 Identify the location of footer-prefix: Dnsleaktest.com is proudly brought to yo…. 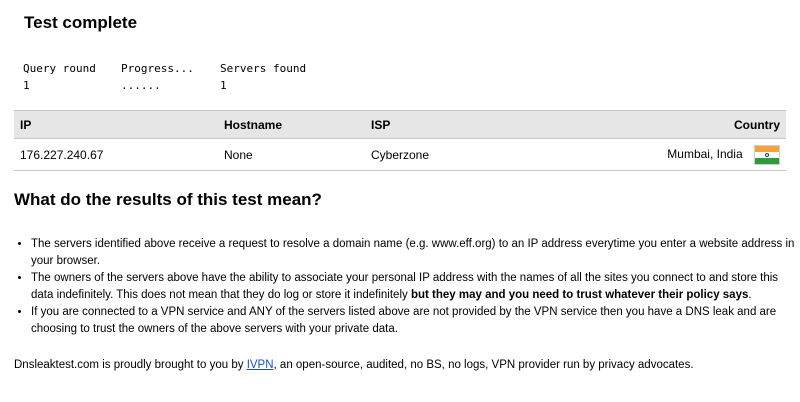
(130, 365).